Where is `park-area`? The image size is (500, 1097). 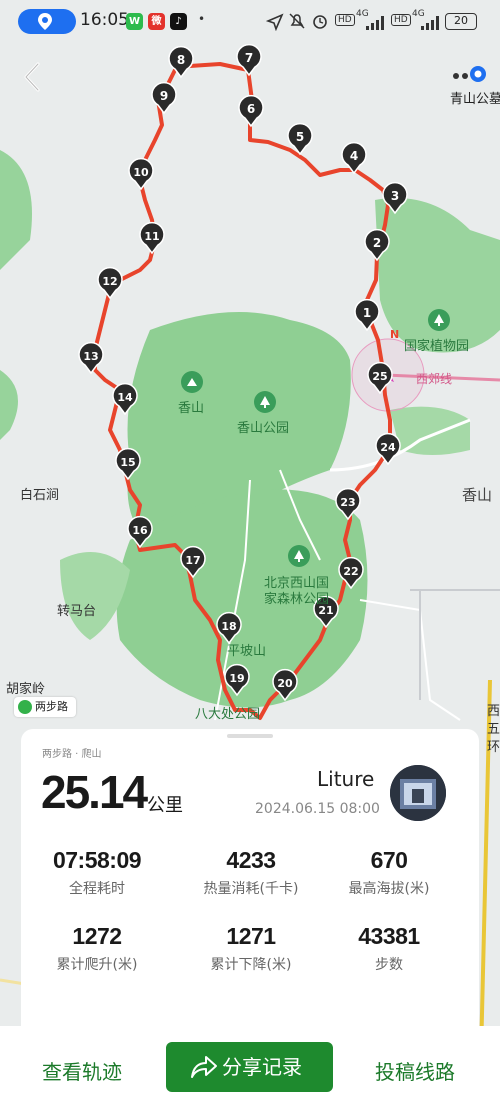 park-area is located at coordinates (430, 430).